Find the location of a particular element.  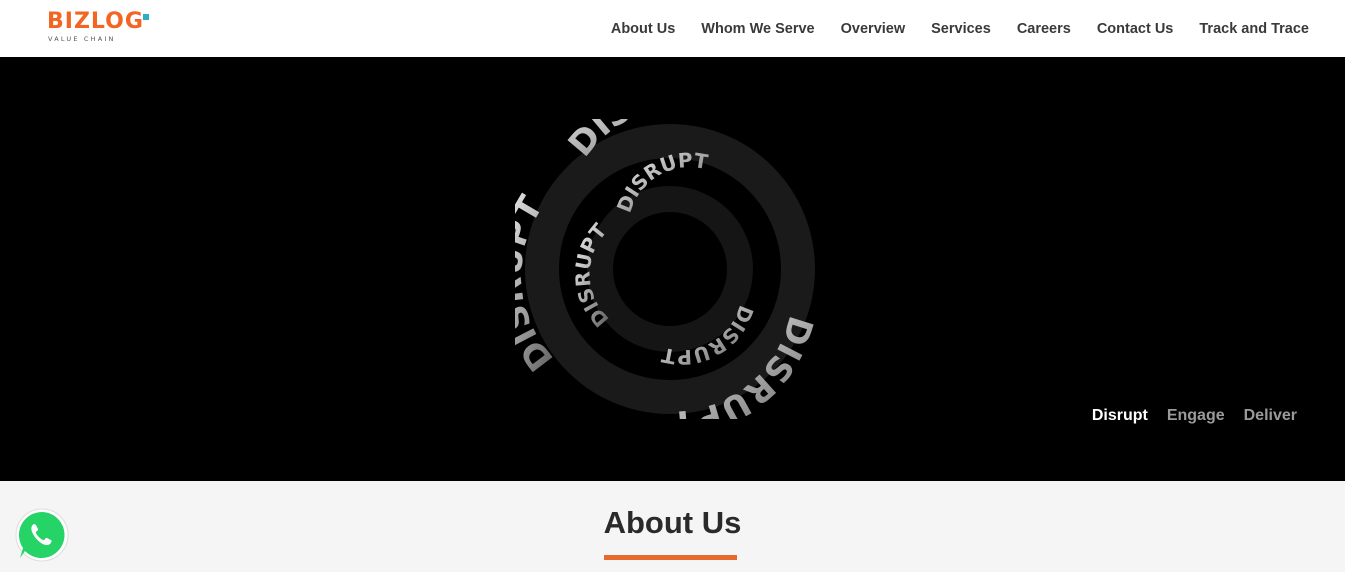

logo-tagline: VALUE CHAIN is located at coordinates (82, 39).